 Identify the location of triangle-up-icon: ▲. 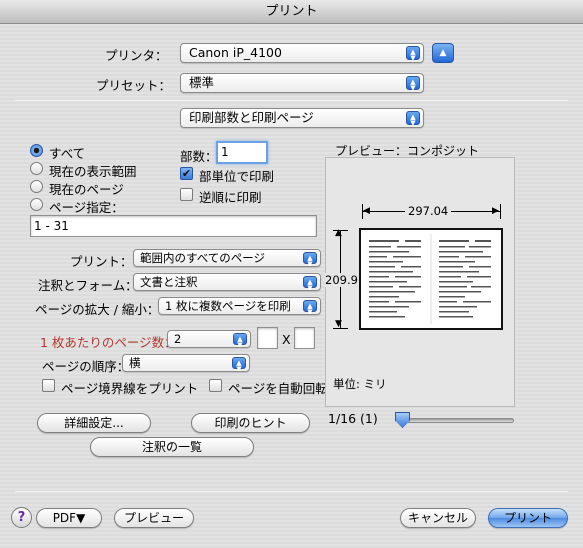
(443, 53).